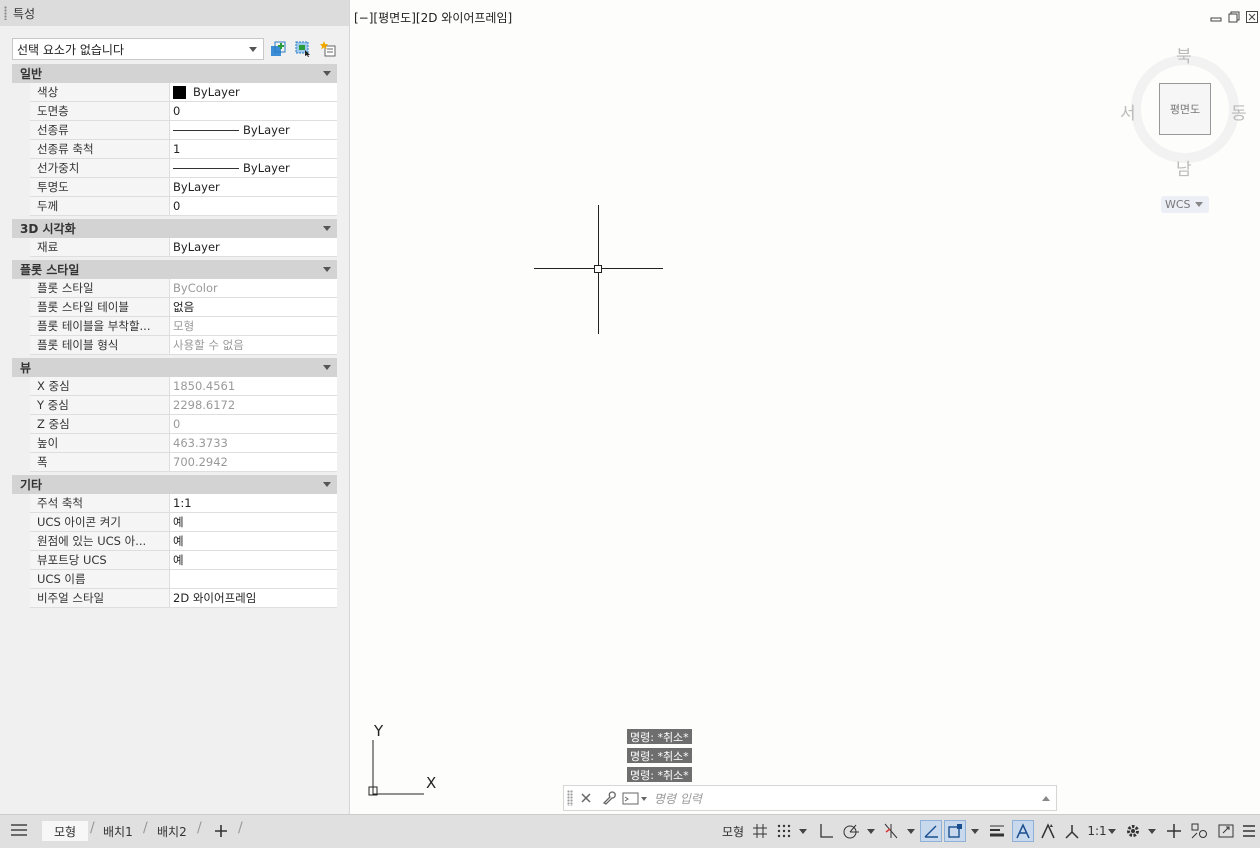 The height and width of the screenshot is (848, 1260). I want to click on property-row: 선종류 축척 1, so click(174, 149).